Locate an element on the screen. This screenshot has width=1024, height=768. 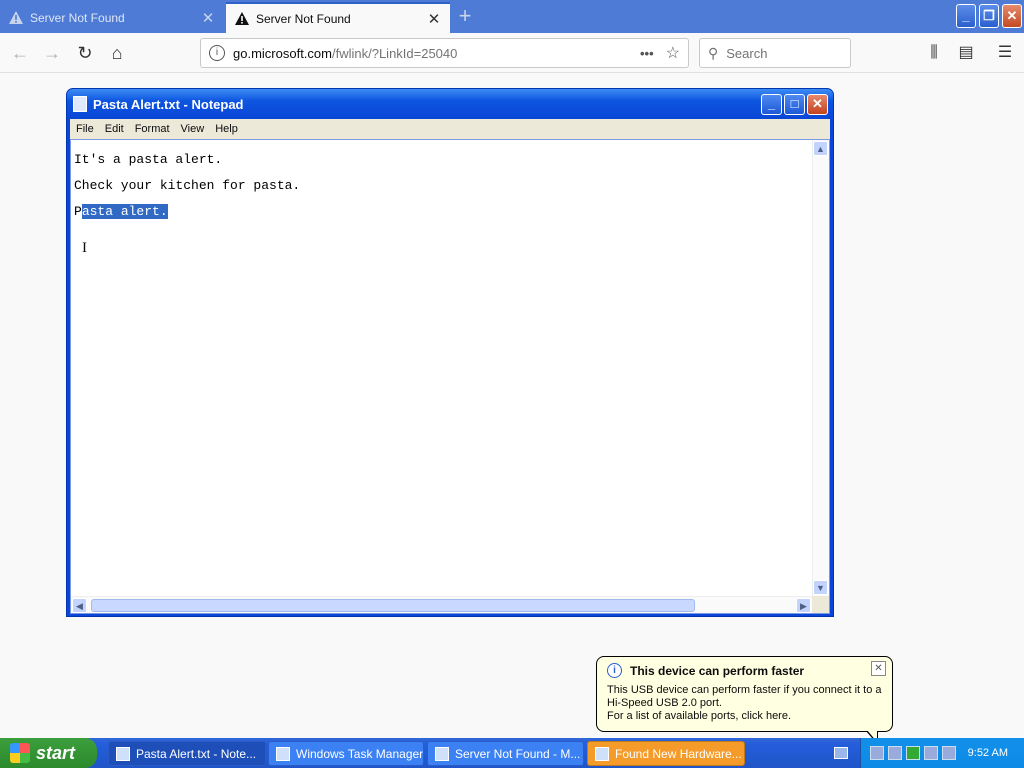
menu-icon: ☰ is located at coordinates (1005, 53).